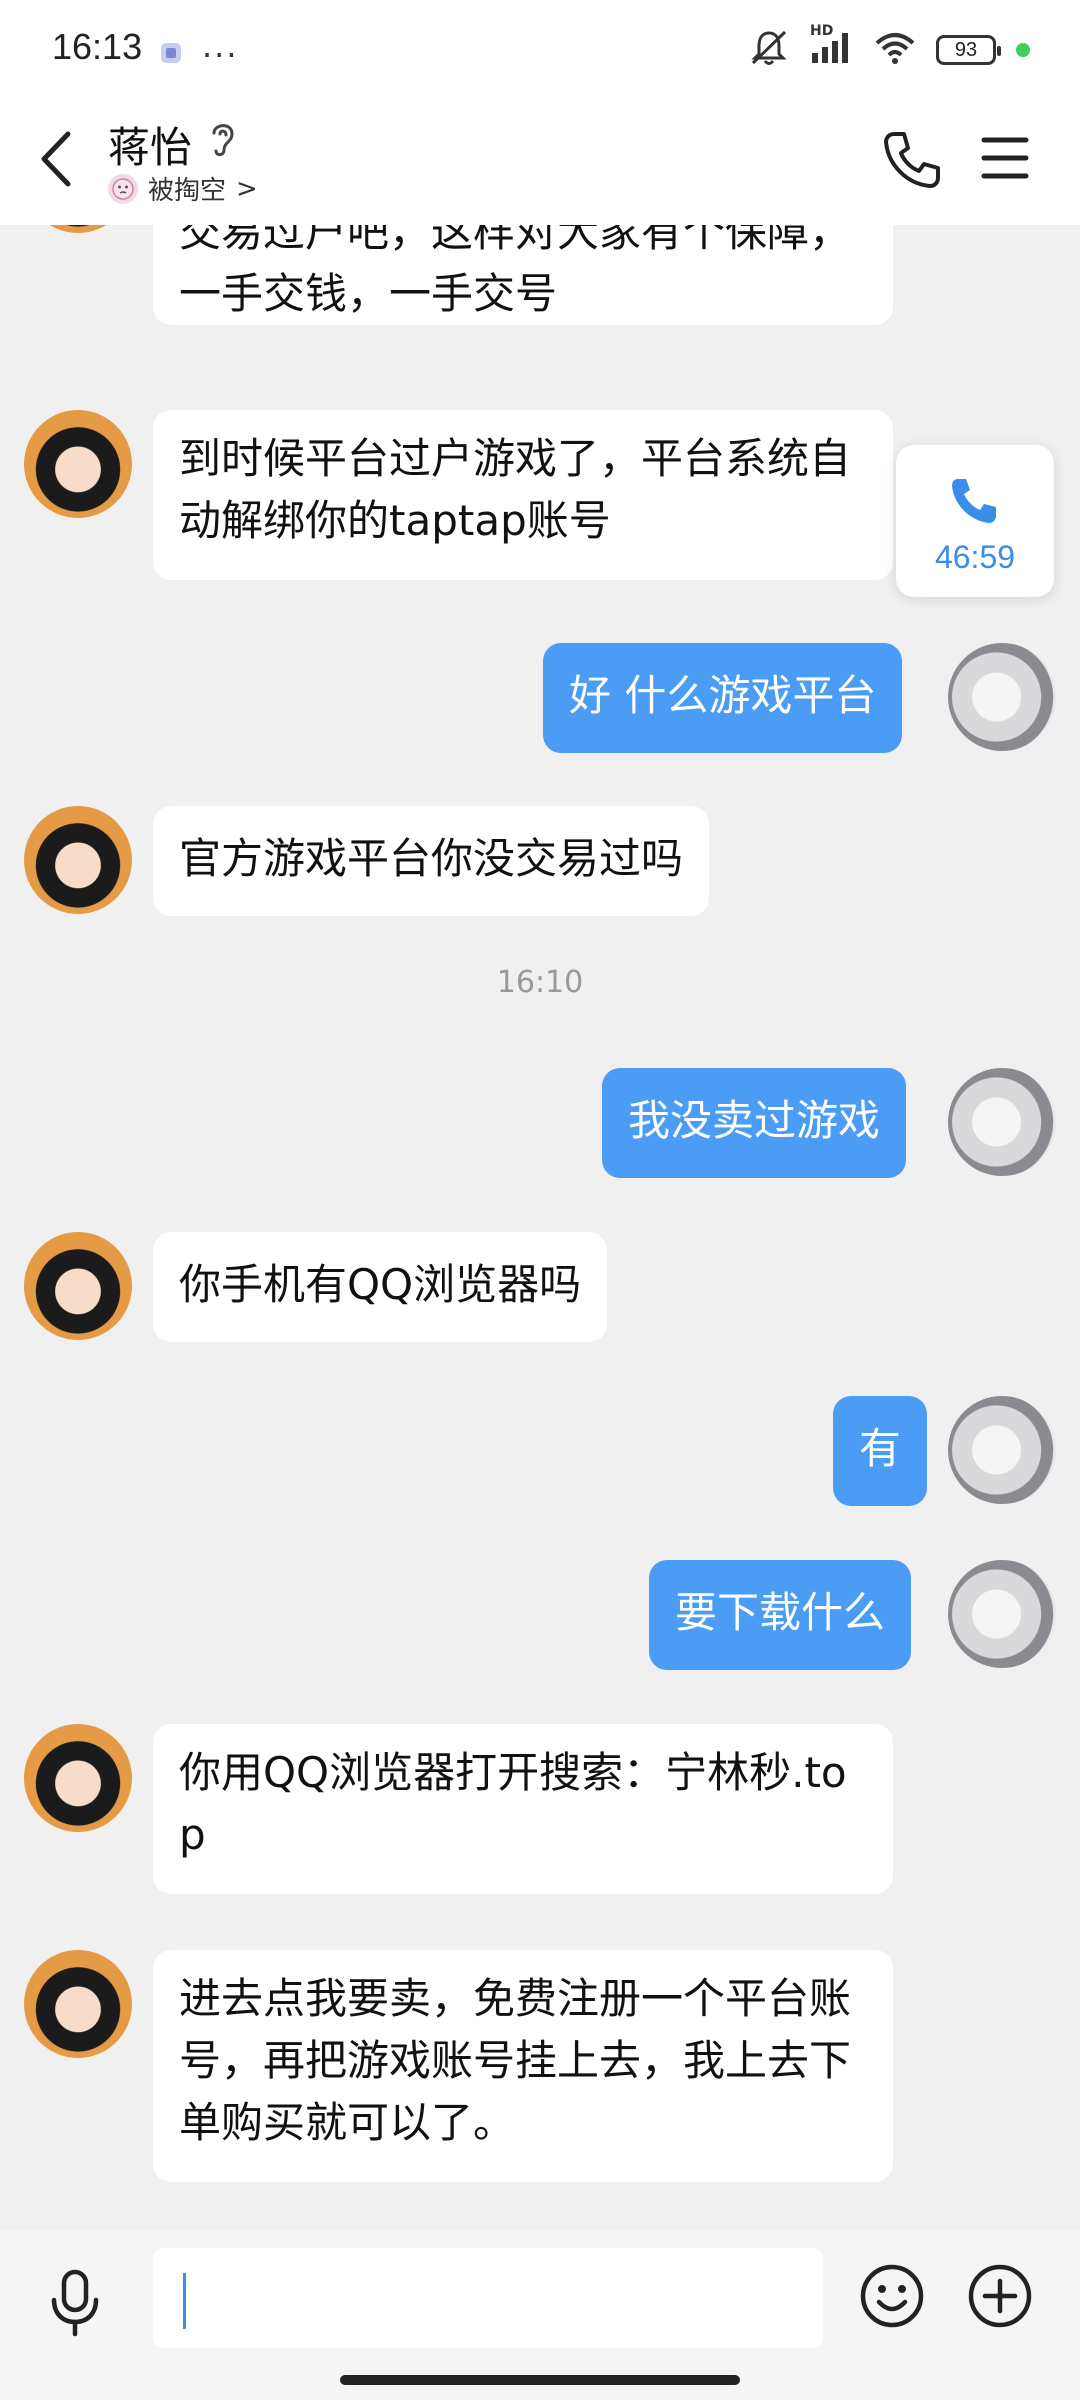 The height and width of the screenshot is (2400, 1080). What do you see at coordinates (56, 159) in the screenshot?
I see `chevron-left-icon` at bounding box center [56, 159].